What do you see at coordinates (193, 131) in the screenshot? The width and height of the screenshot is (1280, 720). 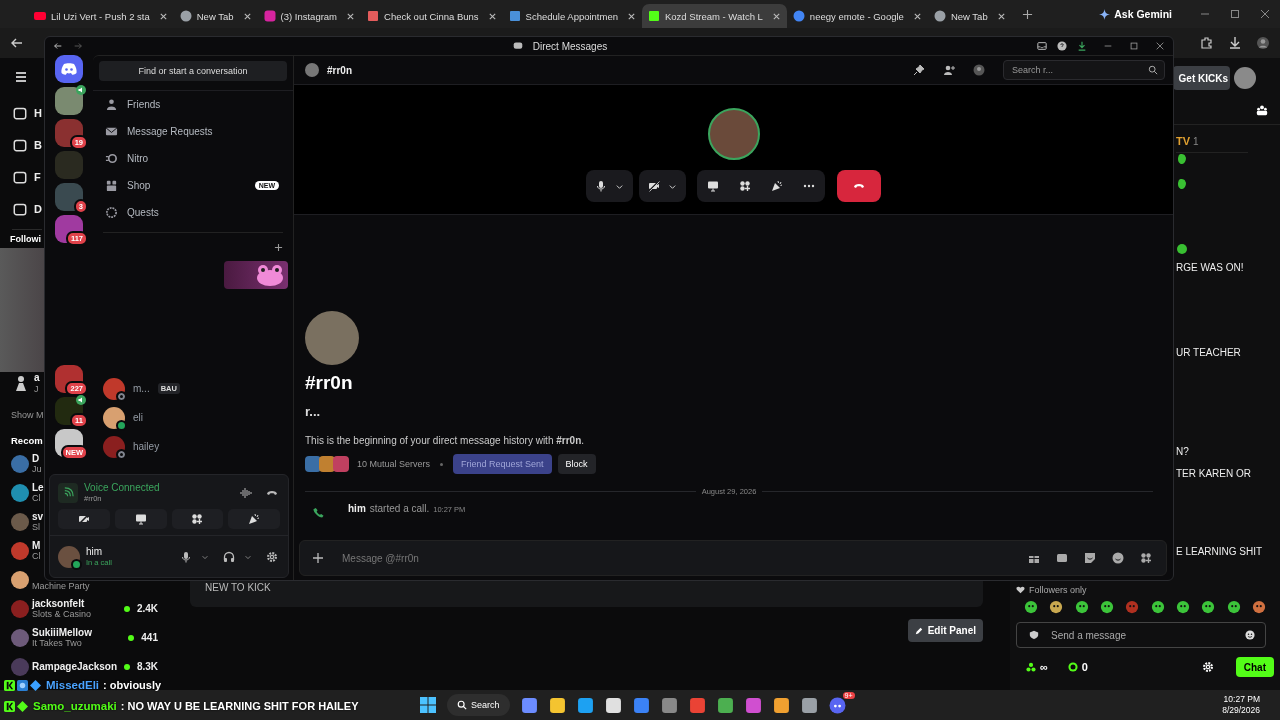 I see `nav-item: Message Requests` at bounding box center [193, 131].